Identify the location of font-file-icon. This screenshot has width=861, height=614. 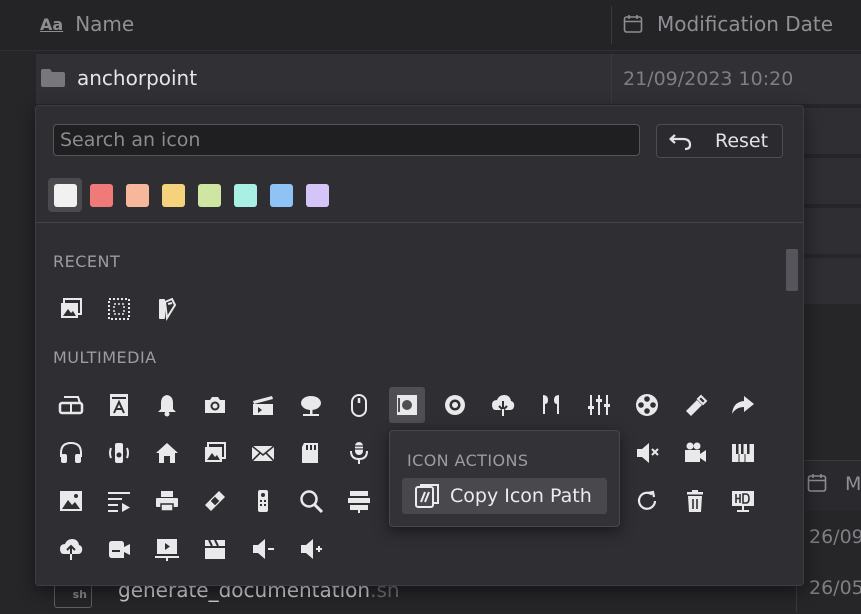
(119, 405).